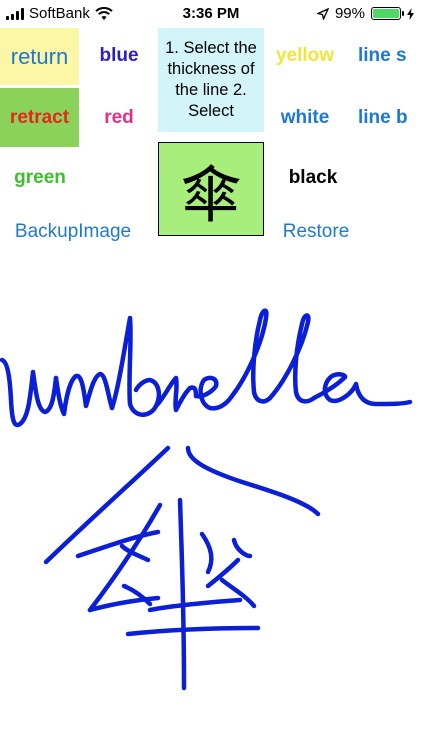  What do you see at coordinates (84, 394) in the screenshot?
I see `ink-stroke-m` at bounding box center [84, 394].